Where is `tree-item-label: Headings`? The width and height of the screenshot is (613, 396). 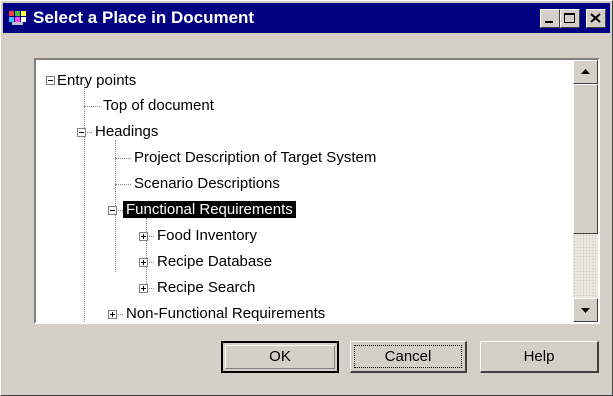
tree-item-label: Headings is located at coordinates (127, 131).